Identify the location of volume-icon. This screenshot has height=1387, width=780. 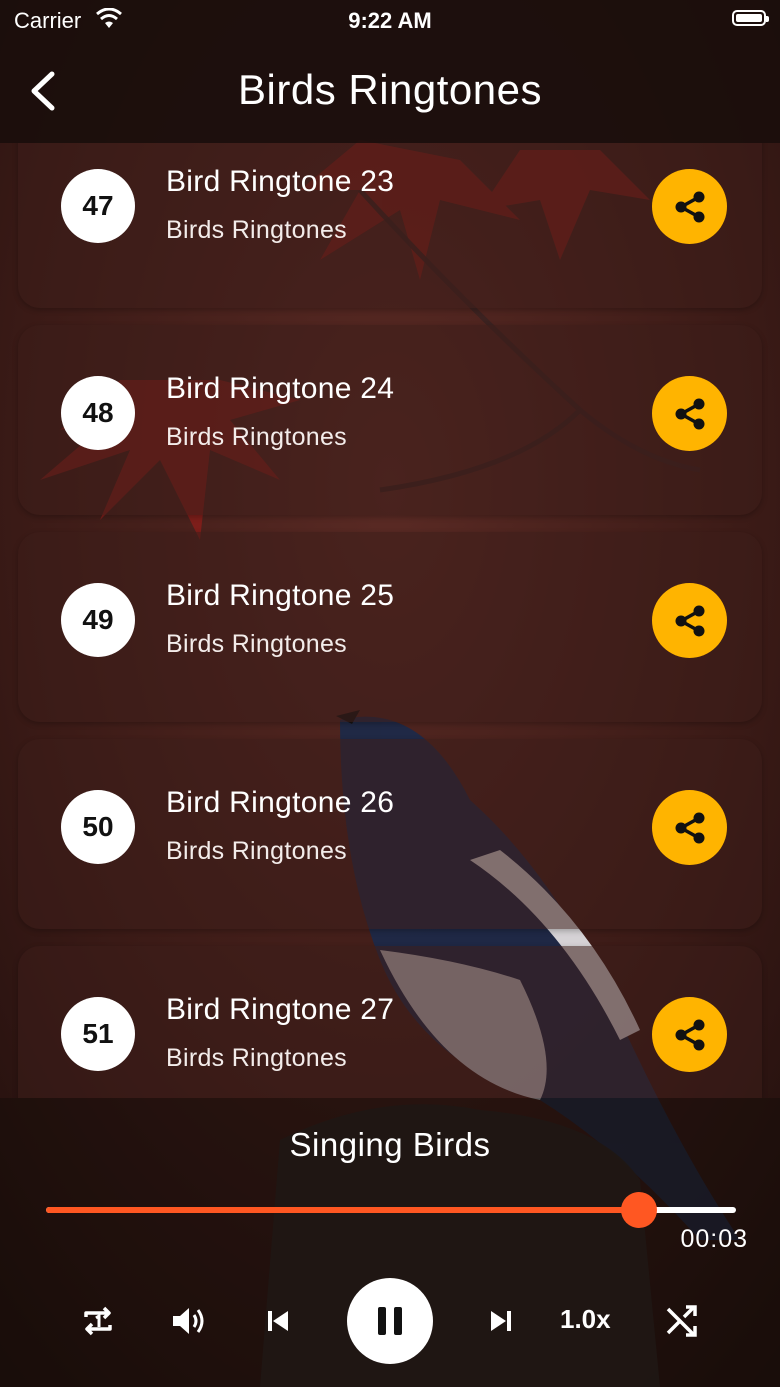
(188, 1321).